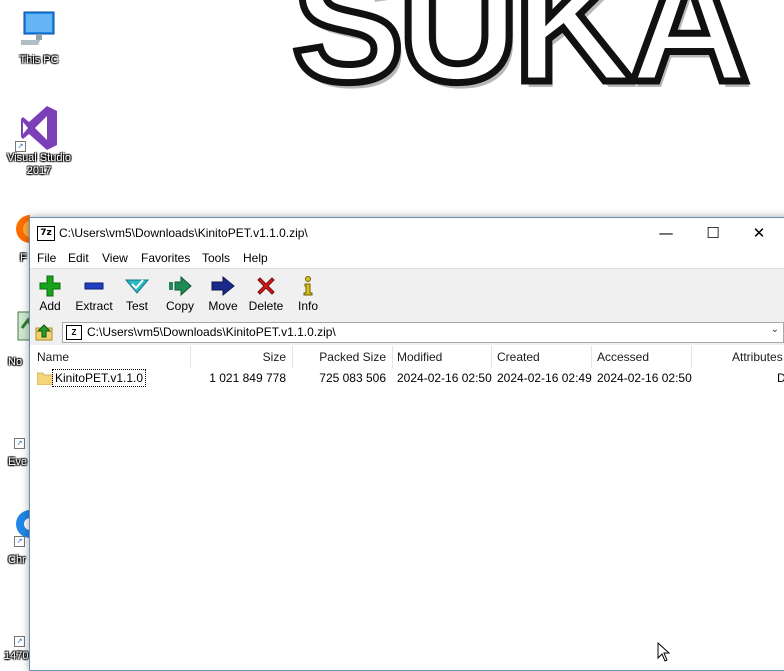 The width and height of the screenshot is (784, 671). Describe the element at coordinates (757, 357) in the screenshot. I see `column-header-attributes: Attributes` at that location.